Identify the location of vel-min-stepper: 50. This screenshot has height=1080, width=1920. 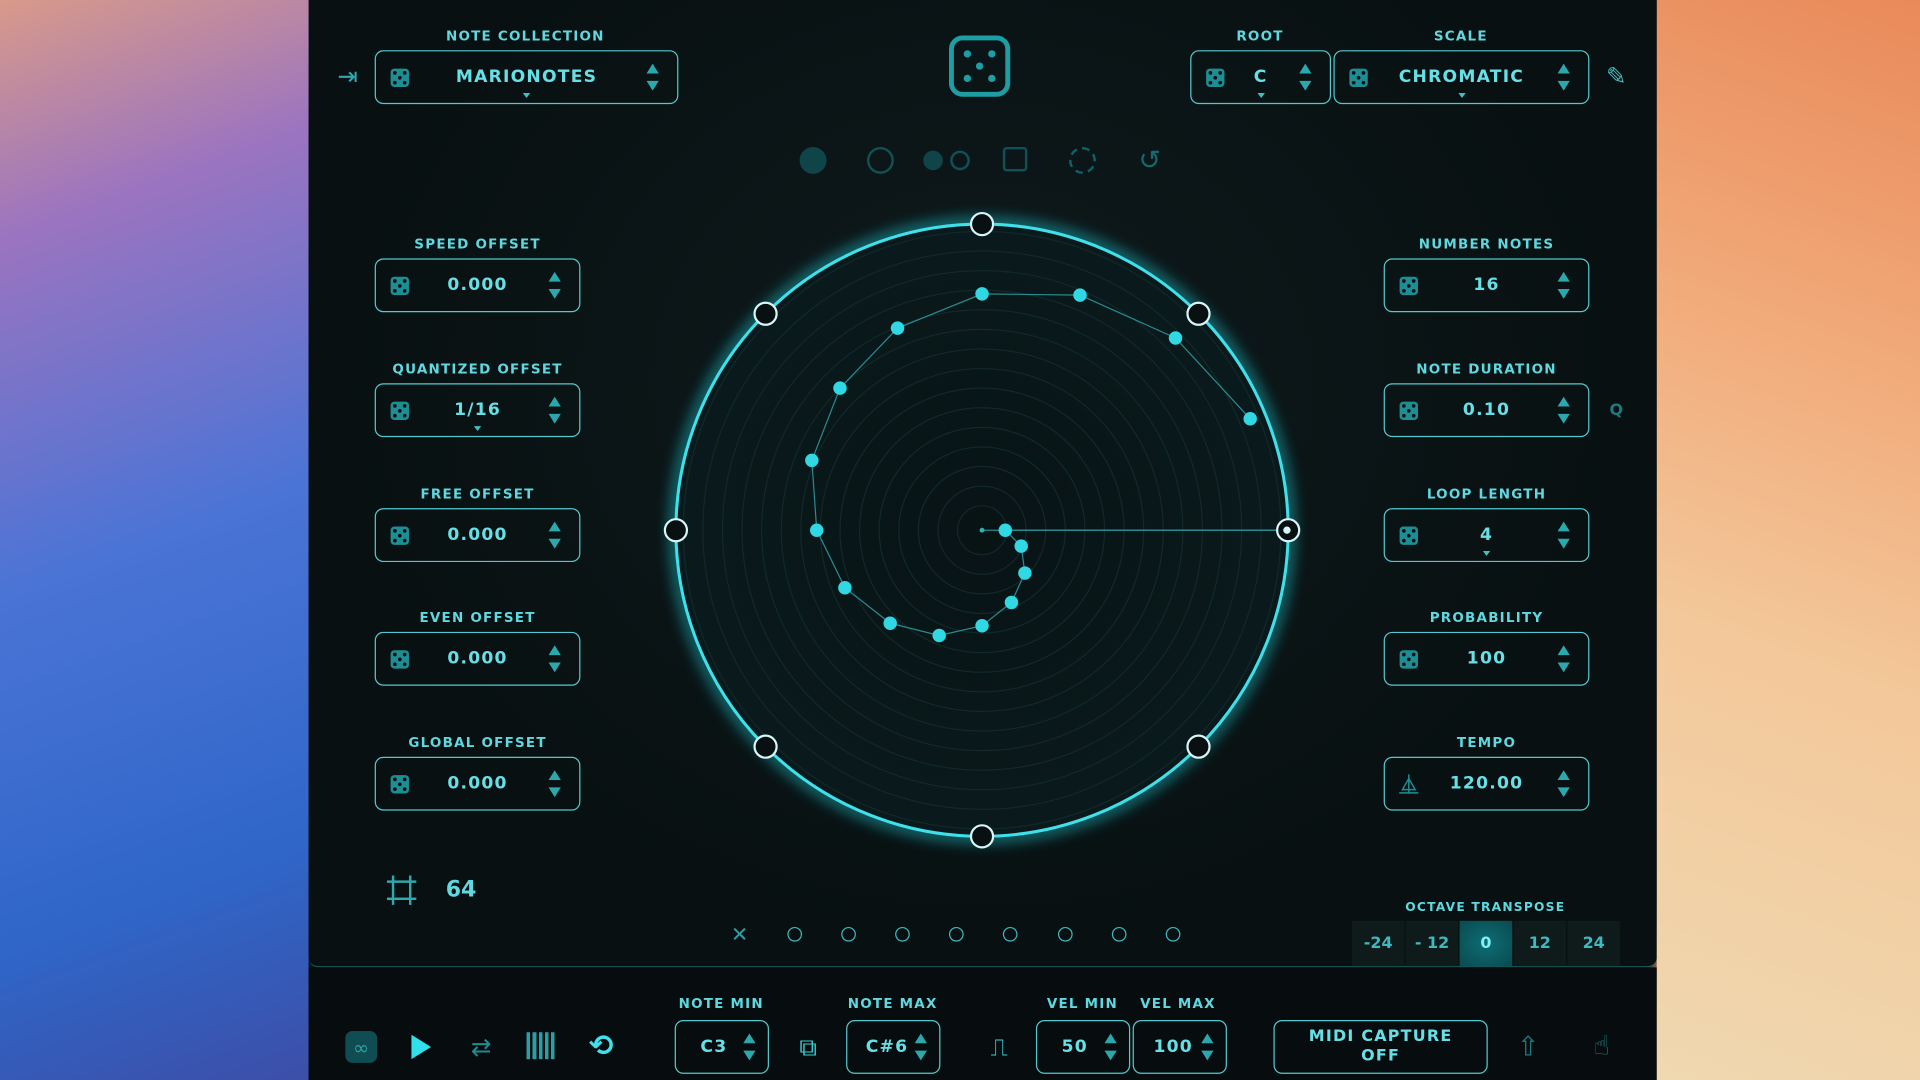
(1083, 1047).